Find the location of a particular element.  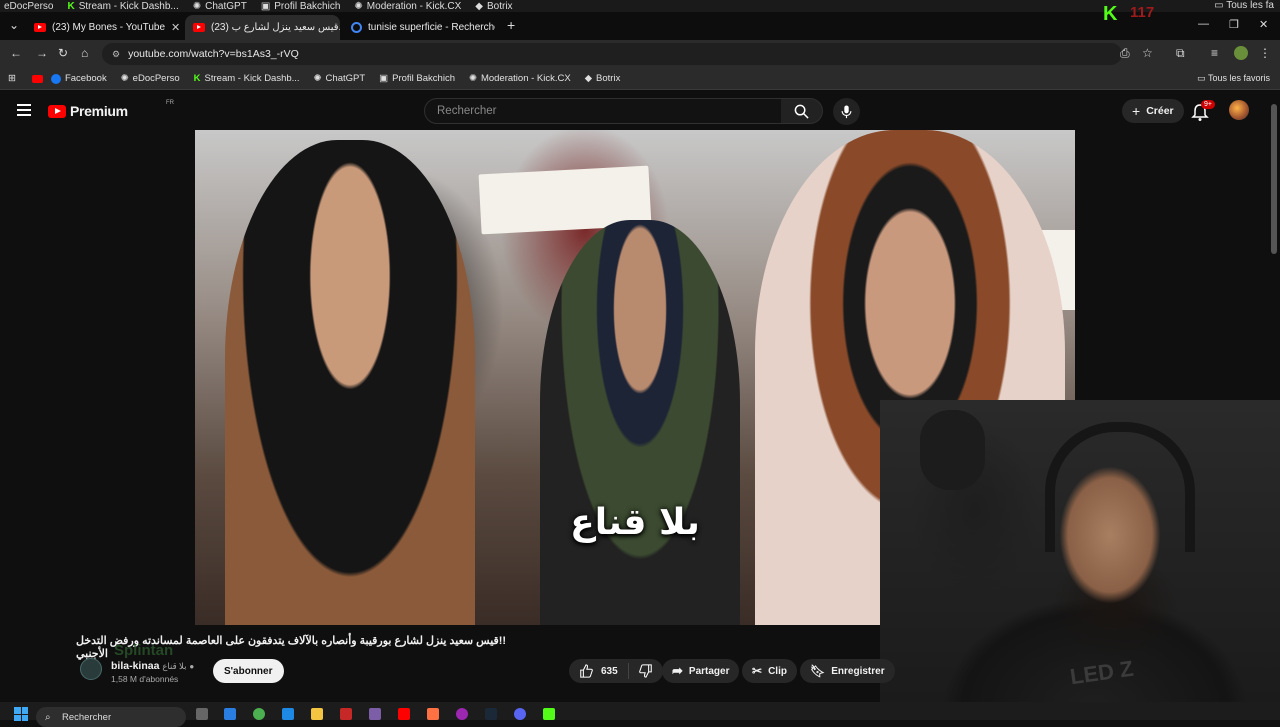

os-bookmark: ◆ Botrix is located at coordinates (493, 6).